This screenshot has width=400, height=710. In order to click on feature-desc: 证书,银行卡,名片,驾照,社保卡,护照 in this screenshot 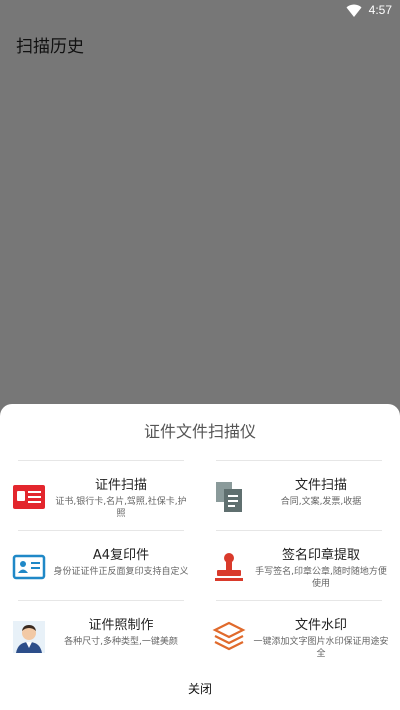, I will do `click(121, 508)`.